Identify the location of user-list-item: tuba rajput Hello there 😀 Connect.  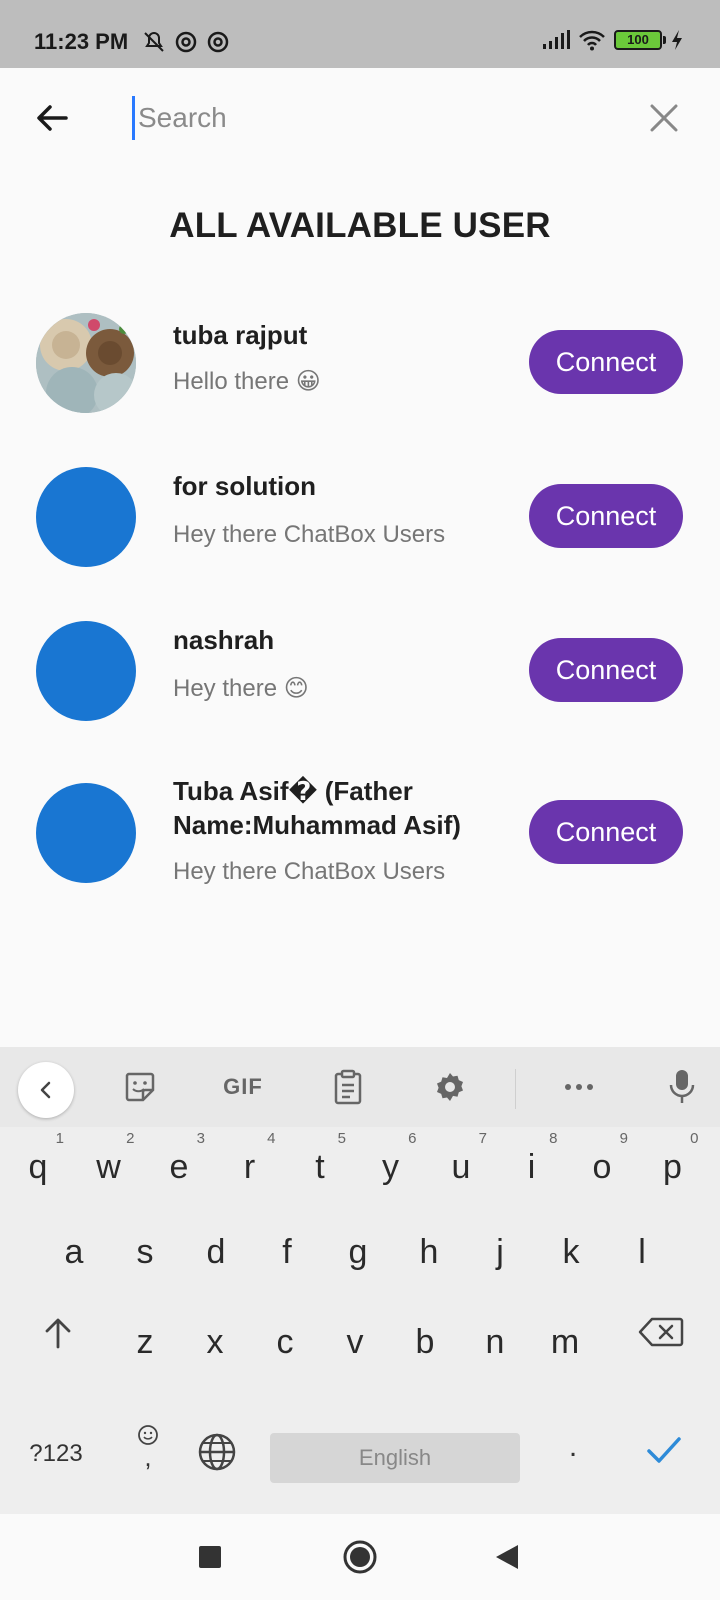
(360, 360).